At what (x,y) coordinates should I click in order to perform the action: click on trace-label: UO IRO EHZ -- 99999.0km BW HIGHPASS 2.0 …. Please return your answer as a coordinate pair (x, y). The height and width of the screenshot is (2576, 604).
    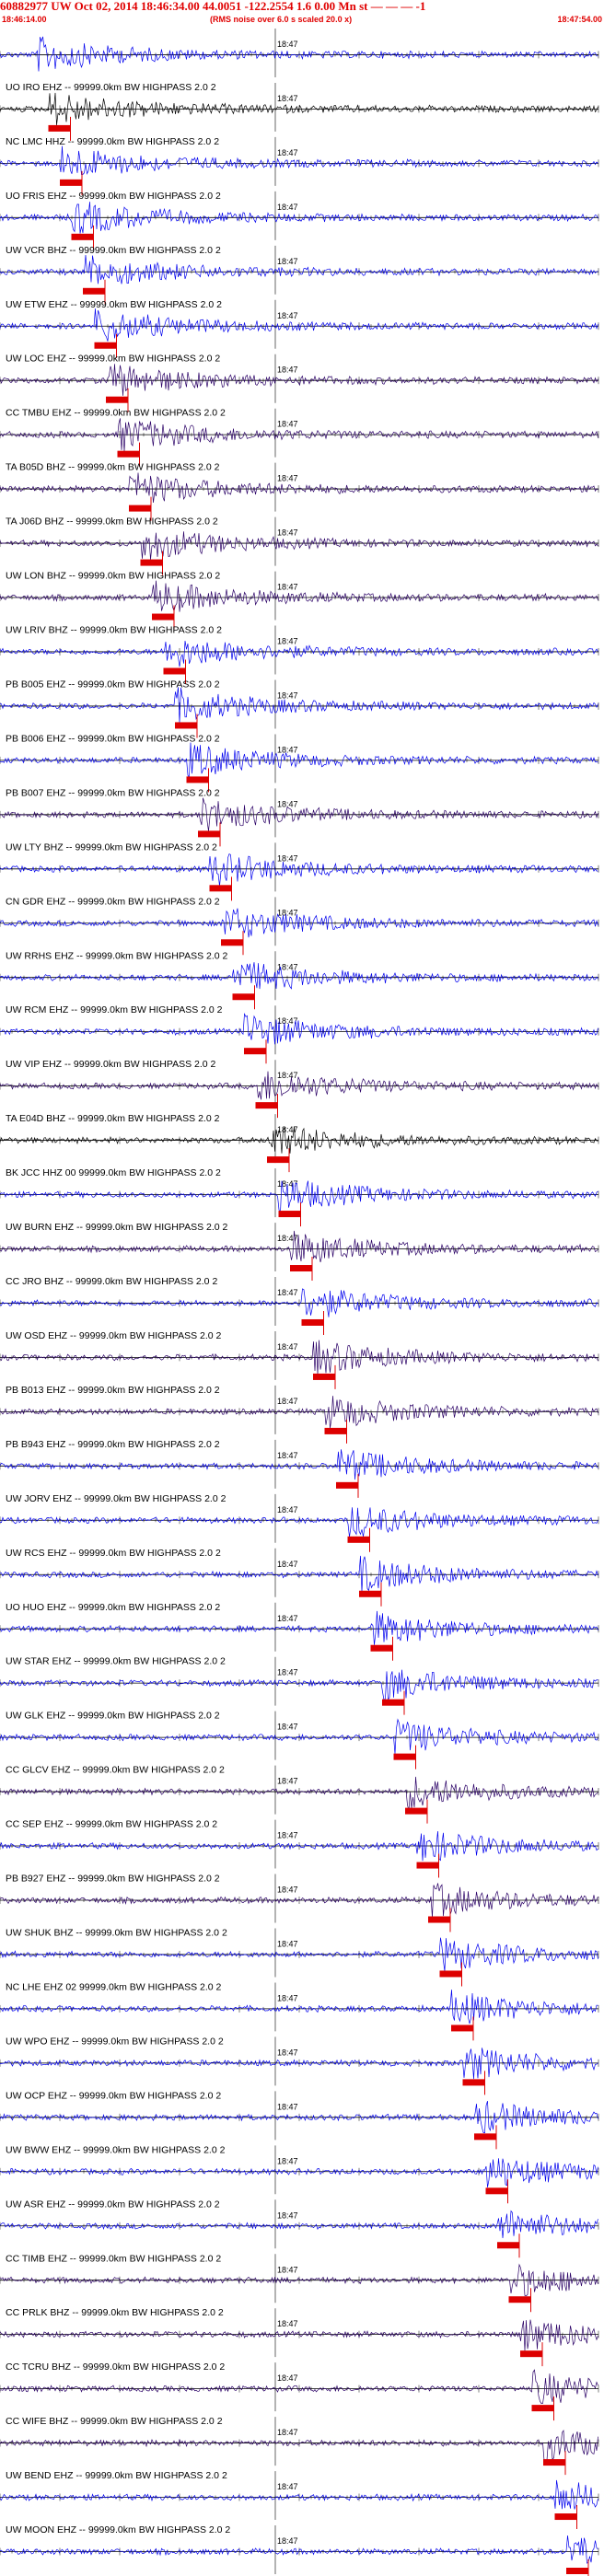
    Looking at the image, I should click on (111, 87).